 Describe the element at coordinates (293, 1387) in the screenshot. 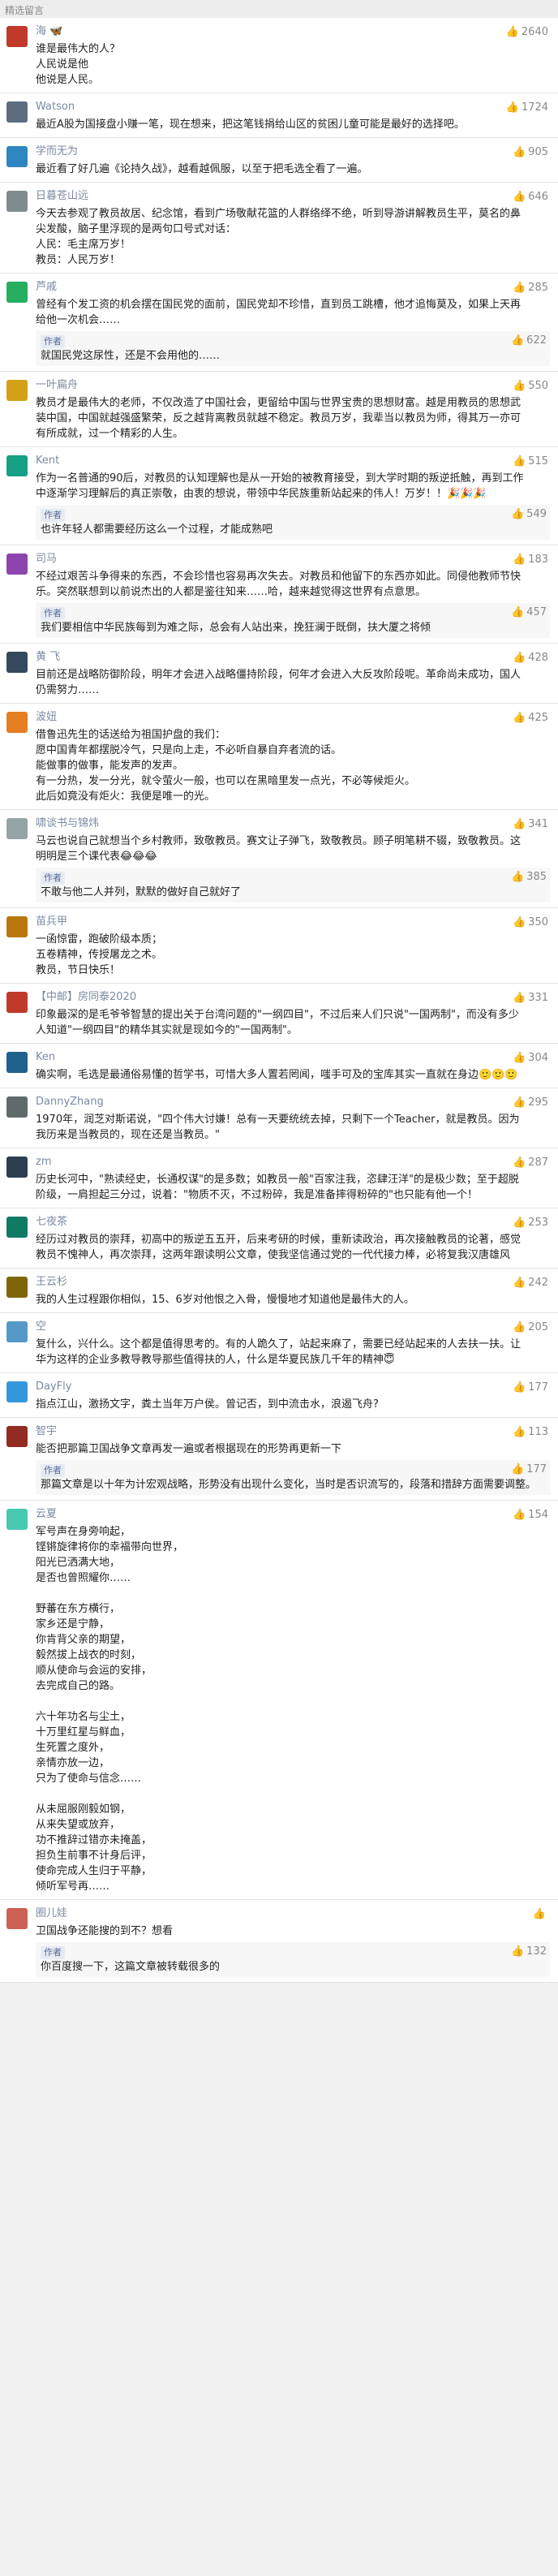

I see `commenter-name: DayFly` at that location.